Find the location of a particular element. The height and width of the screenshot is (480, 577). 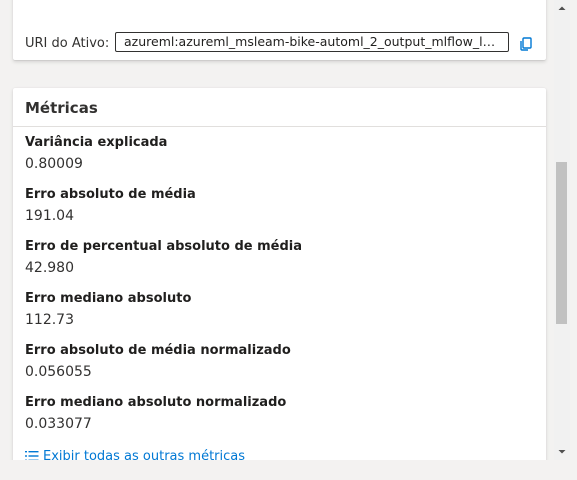

metric-value: 191.04 is located at coordinates (49, 216).